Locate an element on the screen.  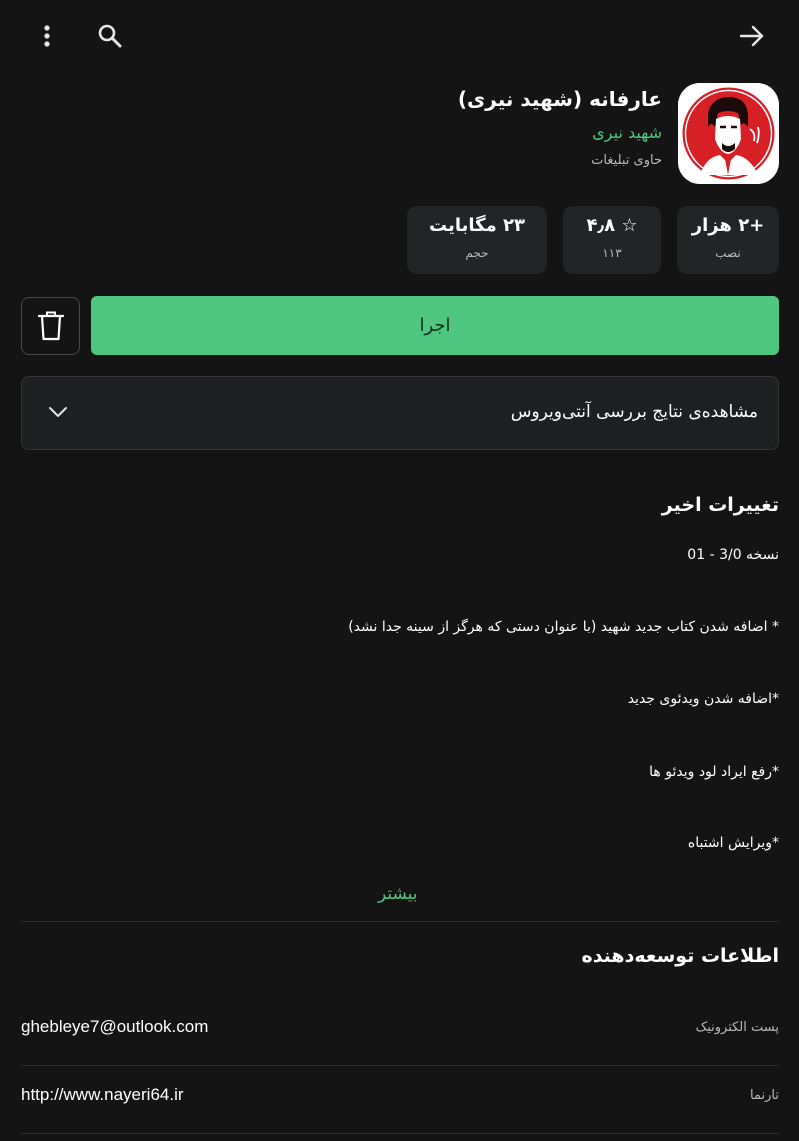
changelog-item: *اضافه شدن ویدئوی جدید is located at coordinates (703, 699).